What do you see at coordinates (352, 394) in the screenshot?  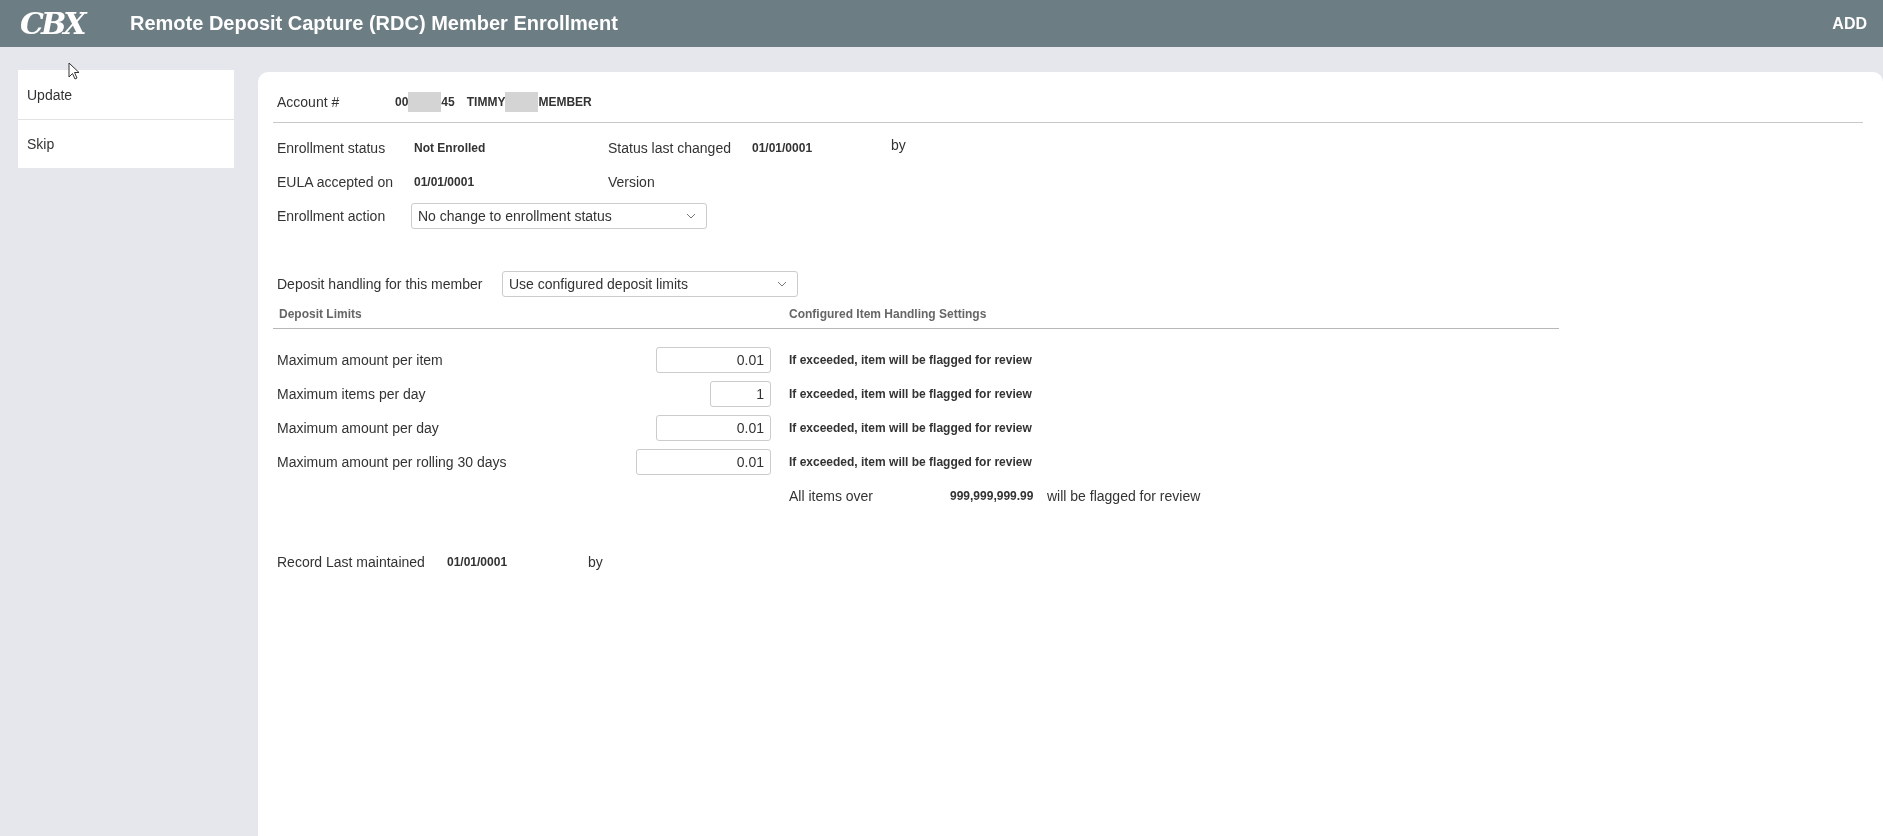 I see `limit-label: Maximum items per day` at bounding box center [352, 394].